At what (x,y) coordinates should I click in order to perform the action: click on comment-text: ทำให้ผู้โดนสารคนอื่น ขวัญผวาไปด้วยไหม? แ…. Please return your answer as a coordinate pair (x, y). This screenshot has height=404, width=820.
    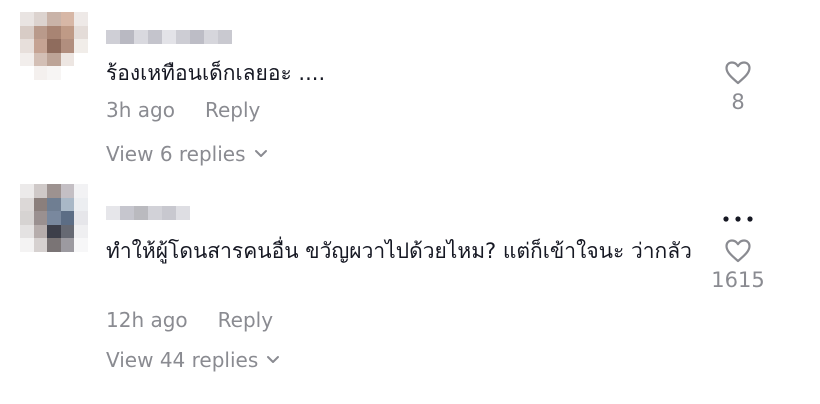
    Looking at the image, I should click on (399, 251).